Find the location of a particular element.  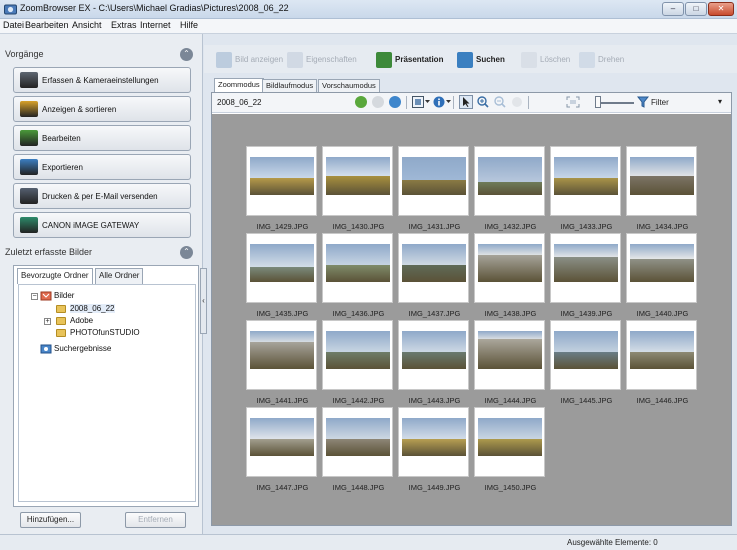

thumbnail-item: IMG_1446.JPG is located at coordinates (661, 362).